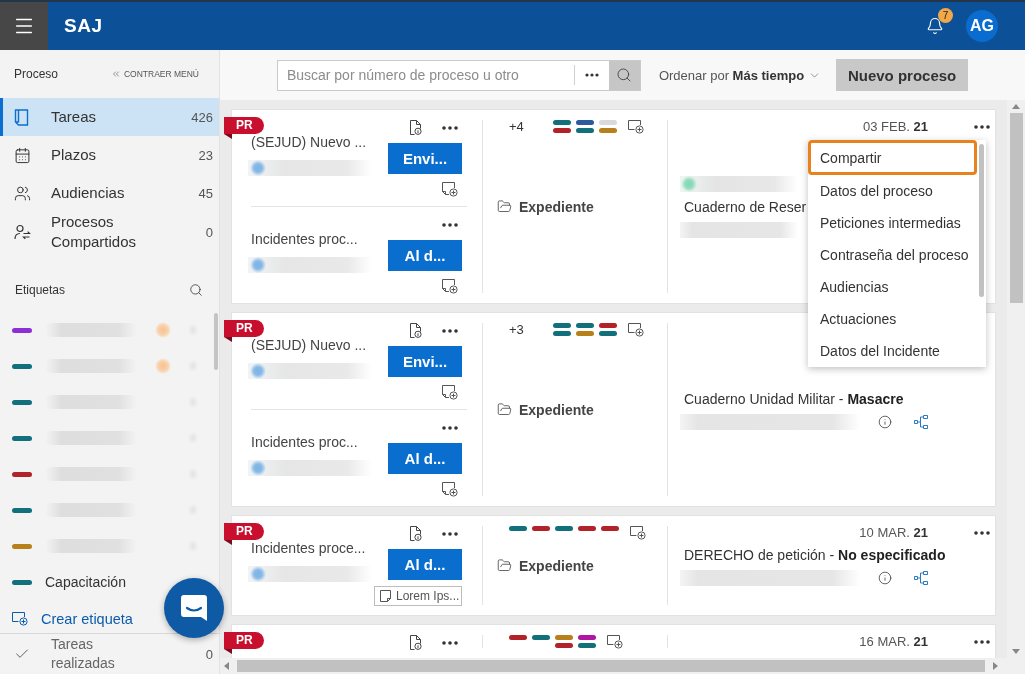  Describe the element at coordinates (109, 155) in the screenshot. I see `nav-item: Plazos 23` at that location.